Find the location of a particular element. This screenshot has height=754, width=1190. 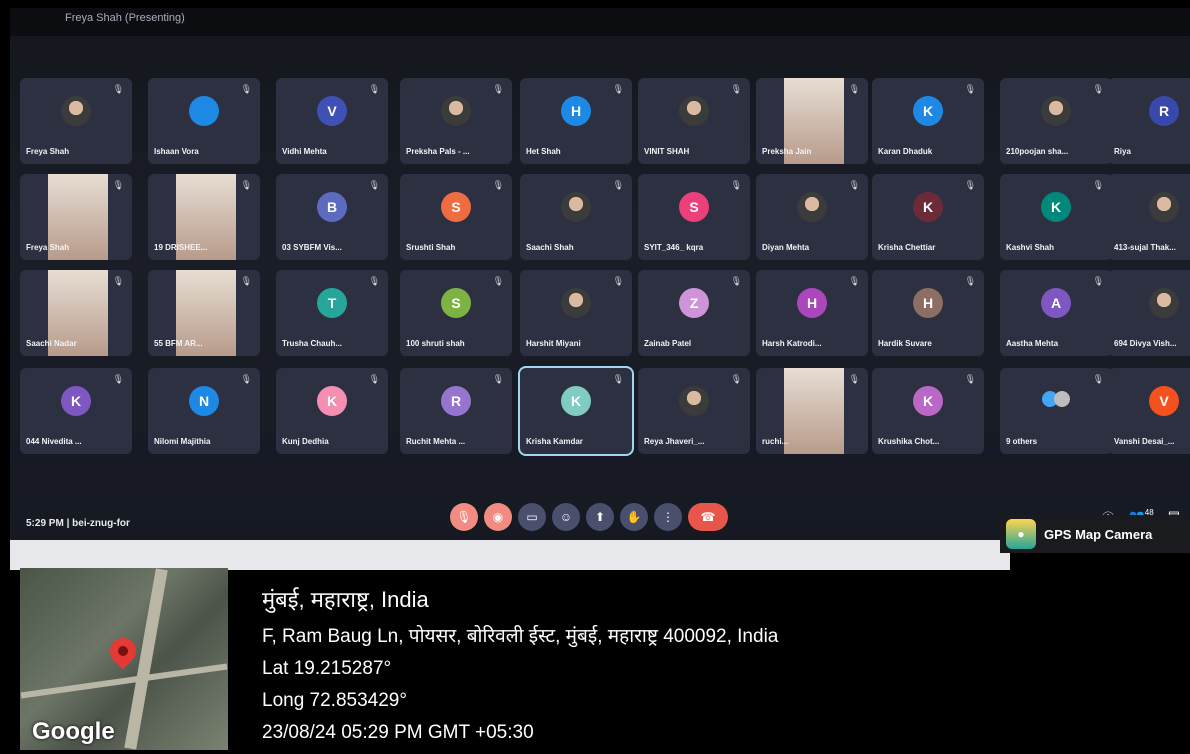

participant-tile: 🎙 Preksha Jain is located at coordinates (812, 121).